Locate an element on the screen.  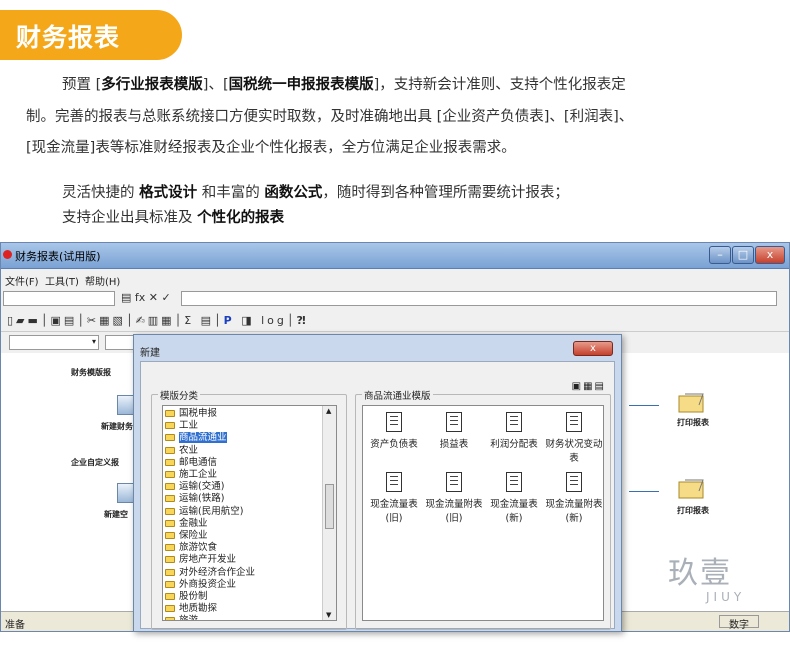
size-select is located at coordinates (120, 342).